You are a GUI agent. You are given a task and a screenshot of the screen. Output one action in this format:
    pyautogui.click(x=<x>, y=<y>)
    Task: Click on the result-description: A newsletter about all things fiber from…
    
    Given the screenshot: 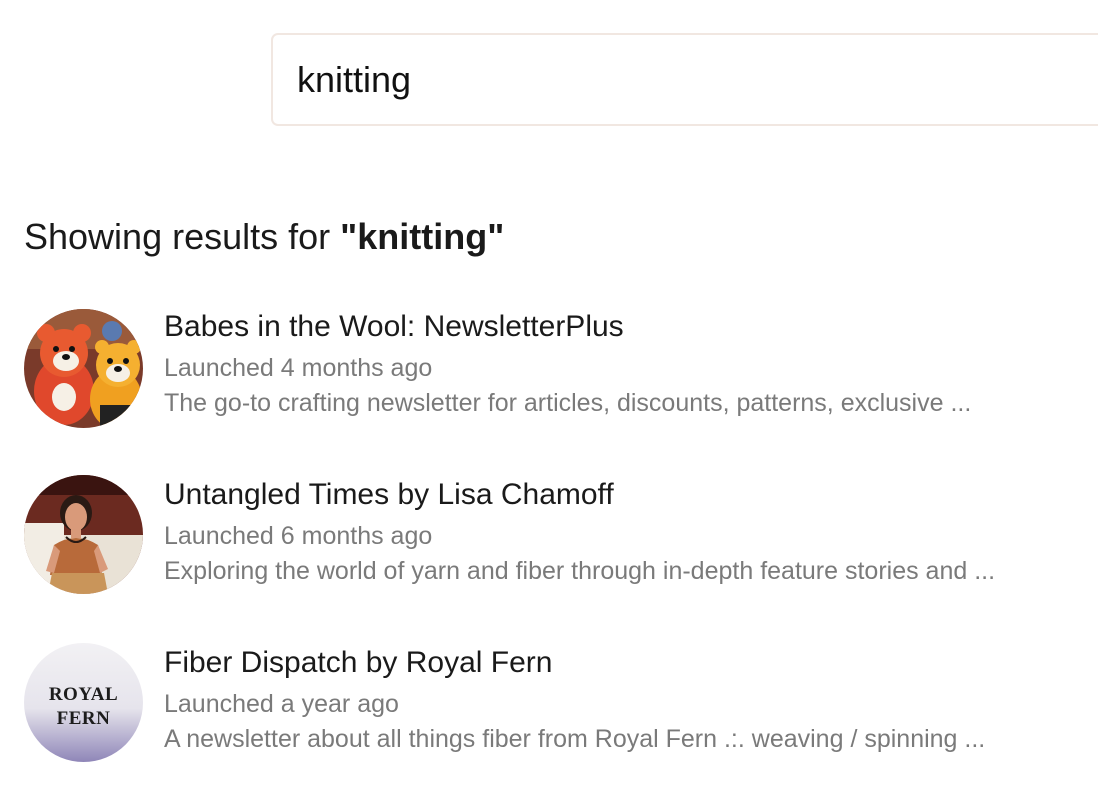 What is the action you would take?
    pyautogui.click(x=575, y=739)
    